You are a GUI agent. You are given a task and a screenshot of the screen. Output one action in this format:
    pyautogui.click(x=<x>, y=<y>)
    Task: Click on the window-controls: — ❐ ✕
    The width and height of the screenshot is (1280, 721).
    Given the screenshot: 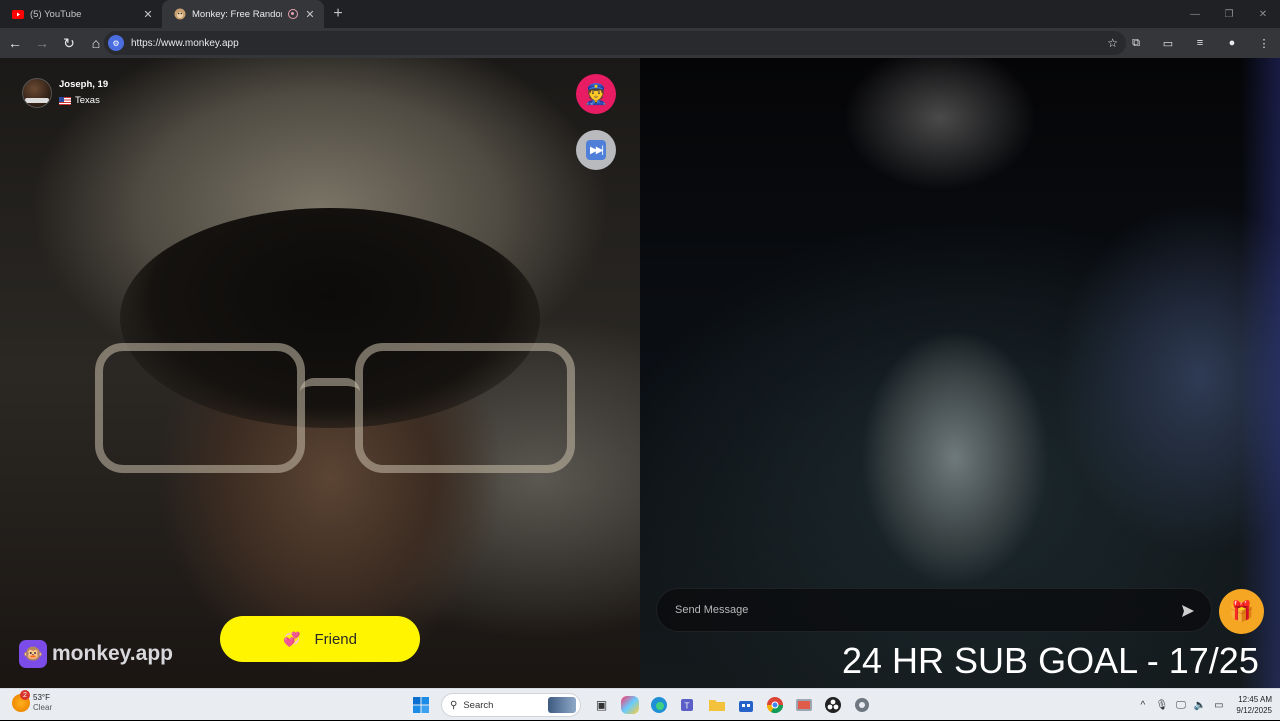 What is the action you would take?
    pyautogui.click(x=1229, y=14)
    